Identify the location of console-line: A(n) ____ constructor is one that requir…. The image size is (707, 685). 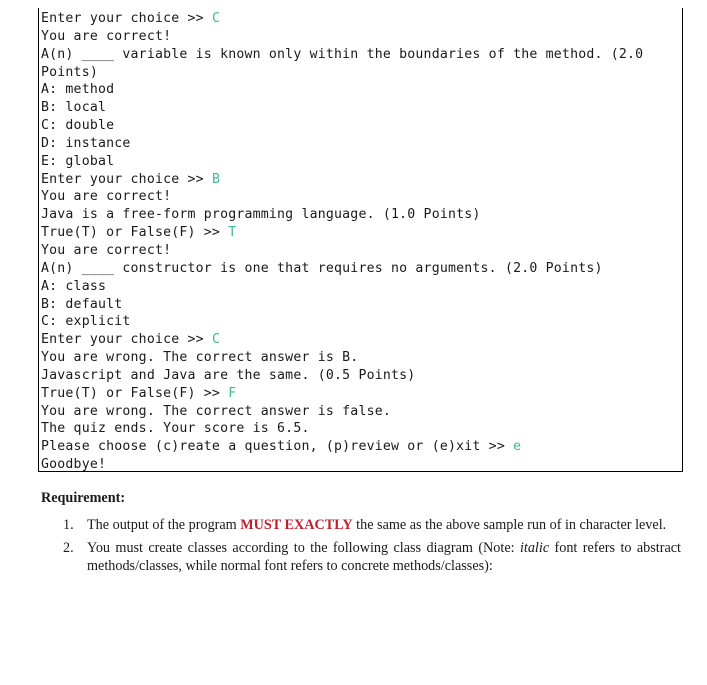
(361, 269).